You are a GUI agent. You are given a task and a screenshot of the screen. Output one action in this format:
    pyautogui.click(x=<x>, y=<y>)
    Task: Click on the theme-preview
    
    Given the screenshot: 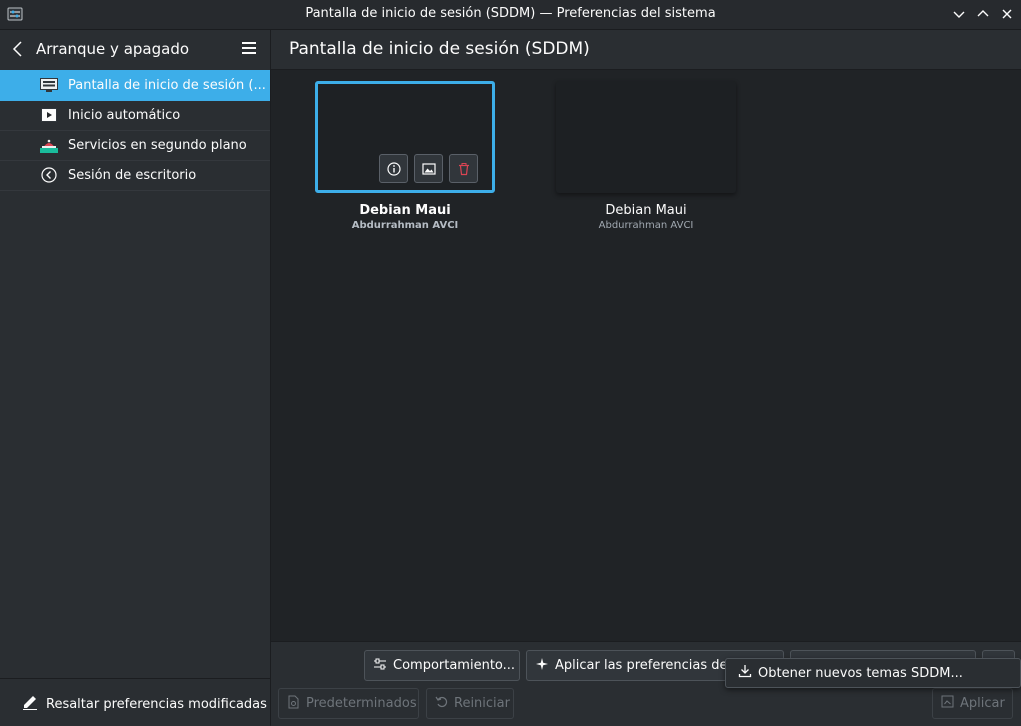 What is the action you would take?
    pyautogui.click(x=646, y=137)
    